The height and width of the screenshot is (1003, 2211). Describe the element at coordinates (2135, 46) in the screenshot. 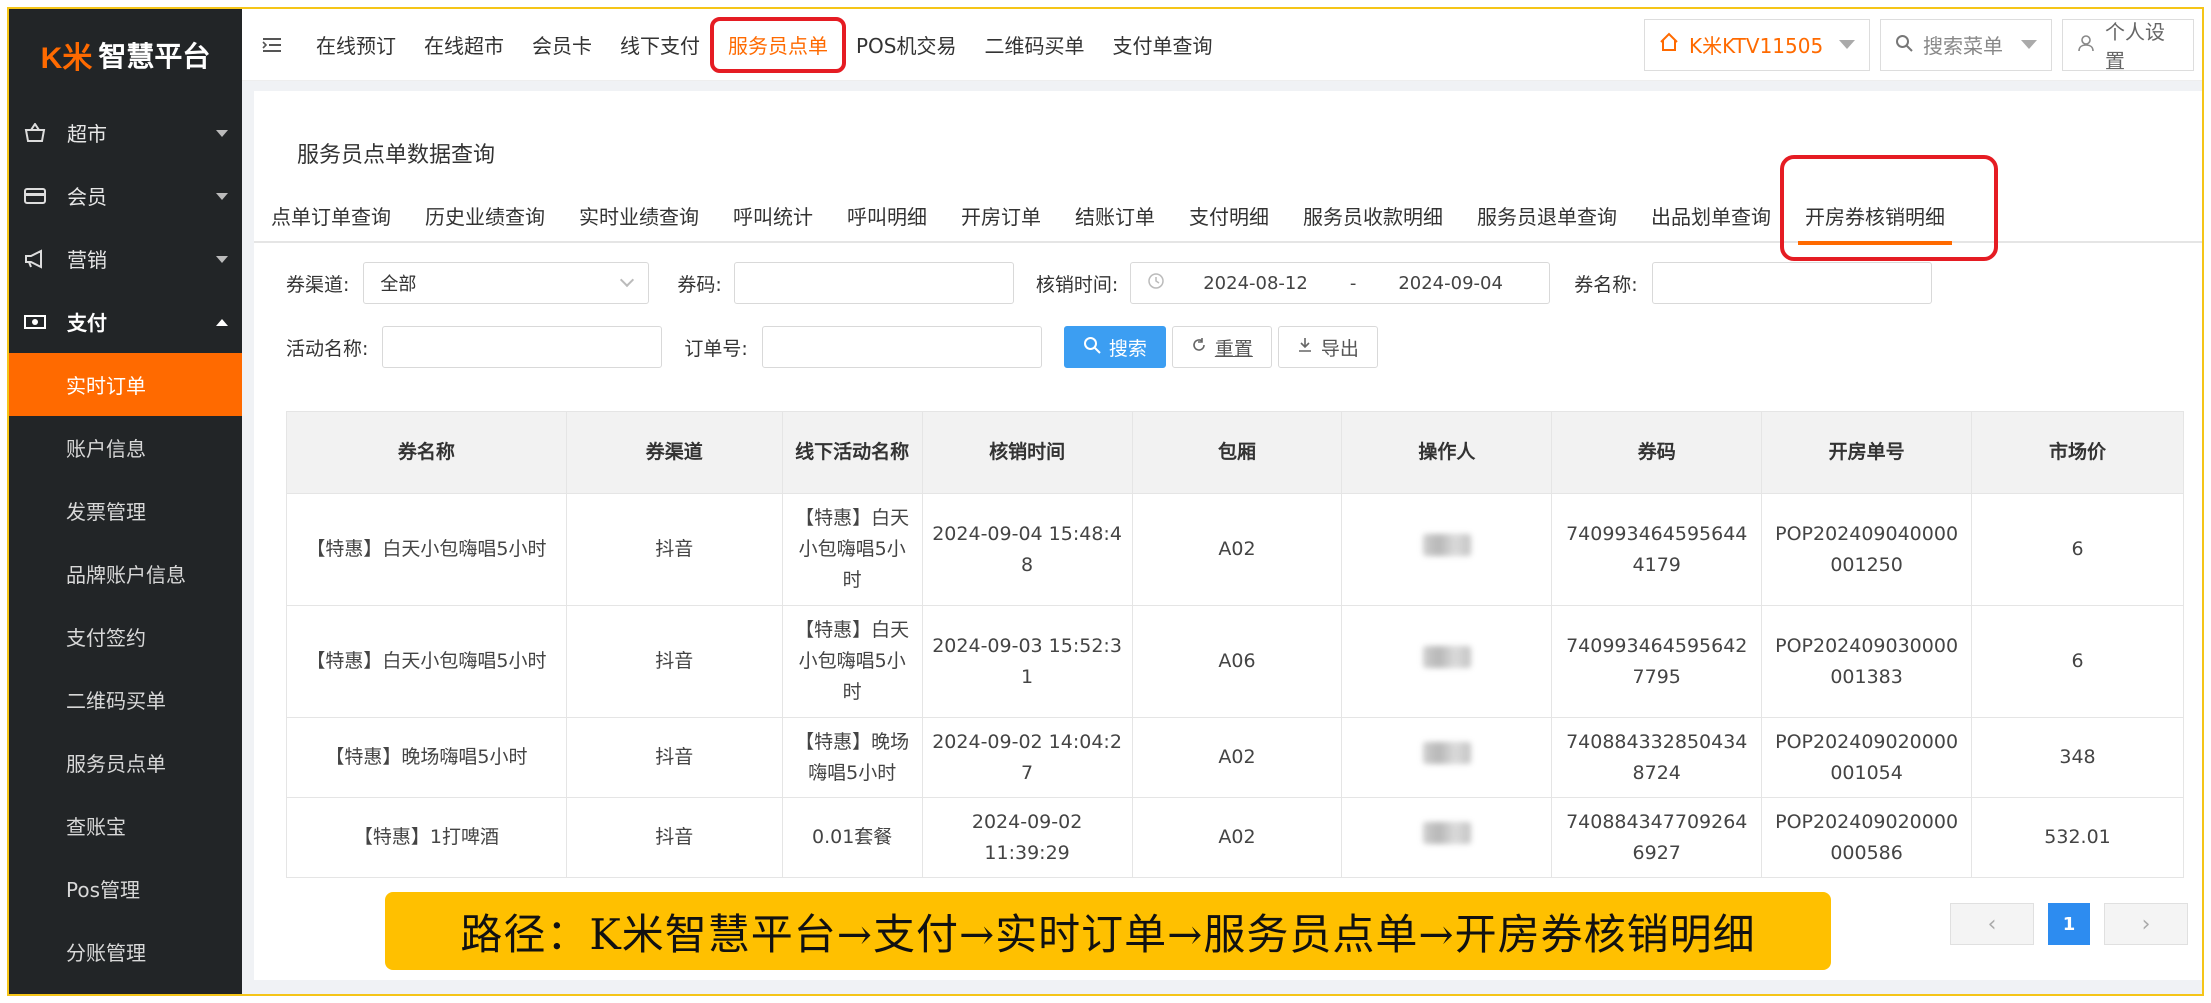

I see `personal-settings-label: 个人设置` at that location.